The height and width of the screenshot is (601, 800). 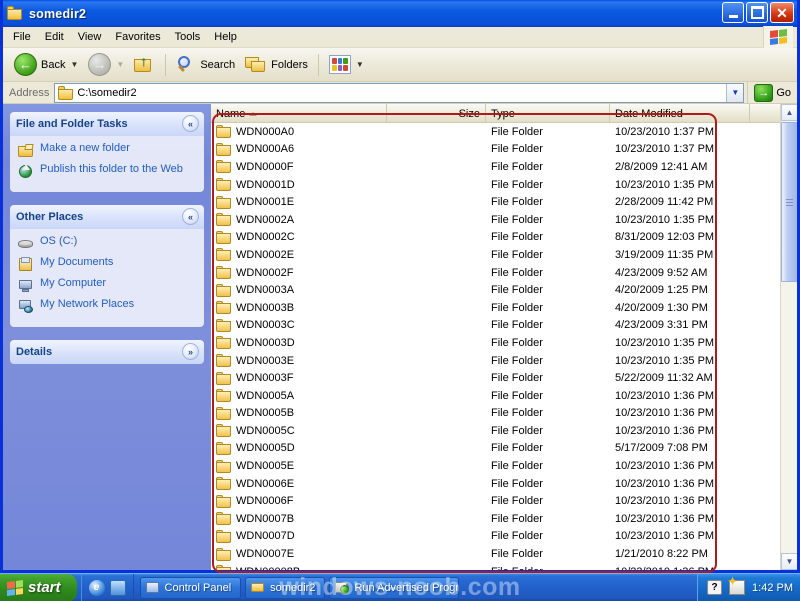 I want to click on table-row: WDN0005C File Folder 10/23/2010 1:36 PM, so click(x=504, y=431).